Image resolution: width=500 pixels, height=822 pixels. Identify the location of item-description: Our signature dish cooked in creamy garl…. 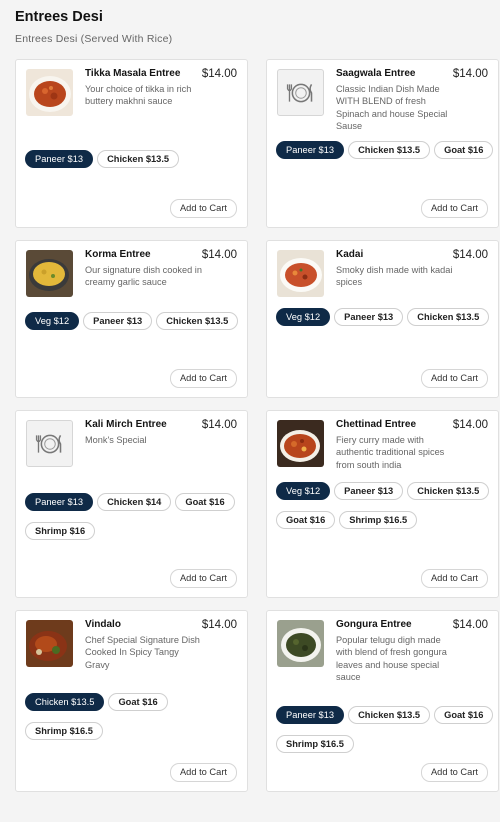
(143, 276).